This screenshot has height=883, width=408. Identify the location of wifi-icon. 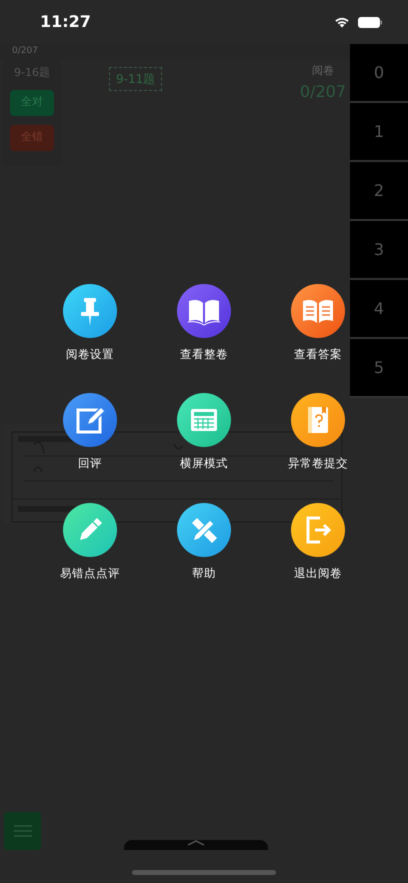
(342, 22).